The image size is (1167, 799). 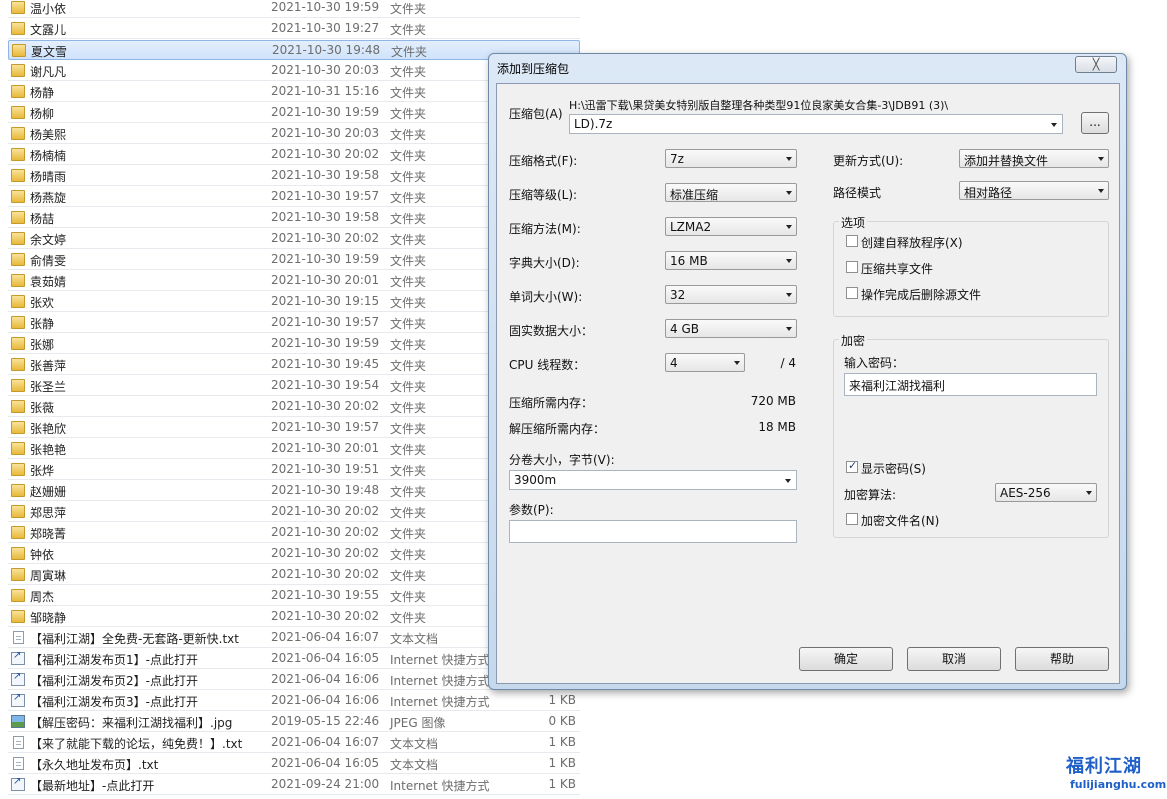 I want to click on file-name: 【最新地址】-点此打开, so click(x=92, y=786).